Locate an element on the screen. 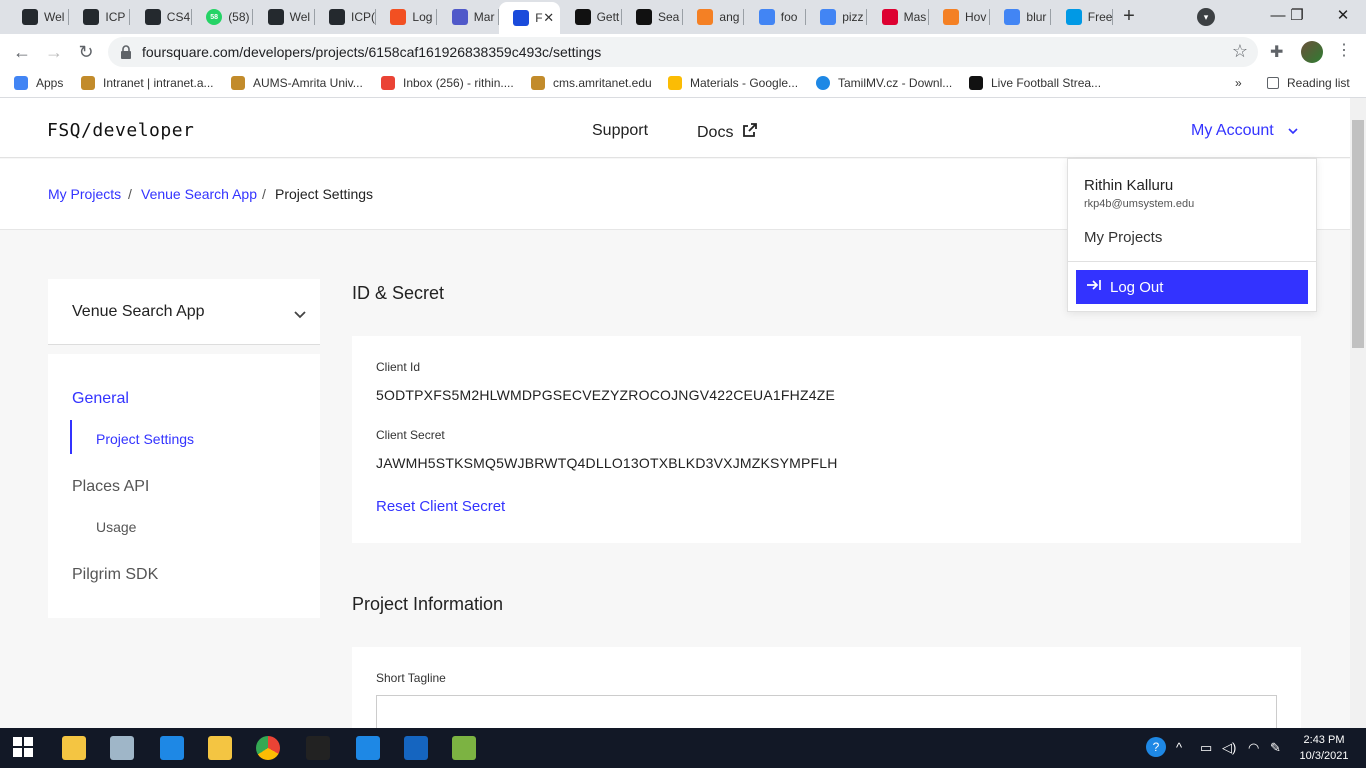 Image resolution: width=1366 pixels, height=768 pixels. short-tagline-input is located at coordinates (826, 711).